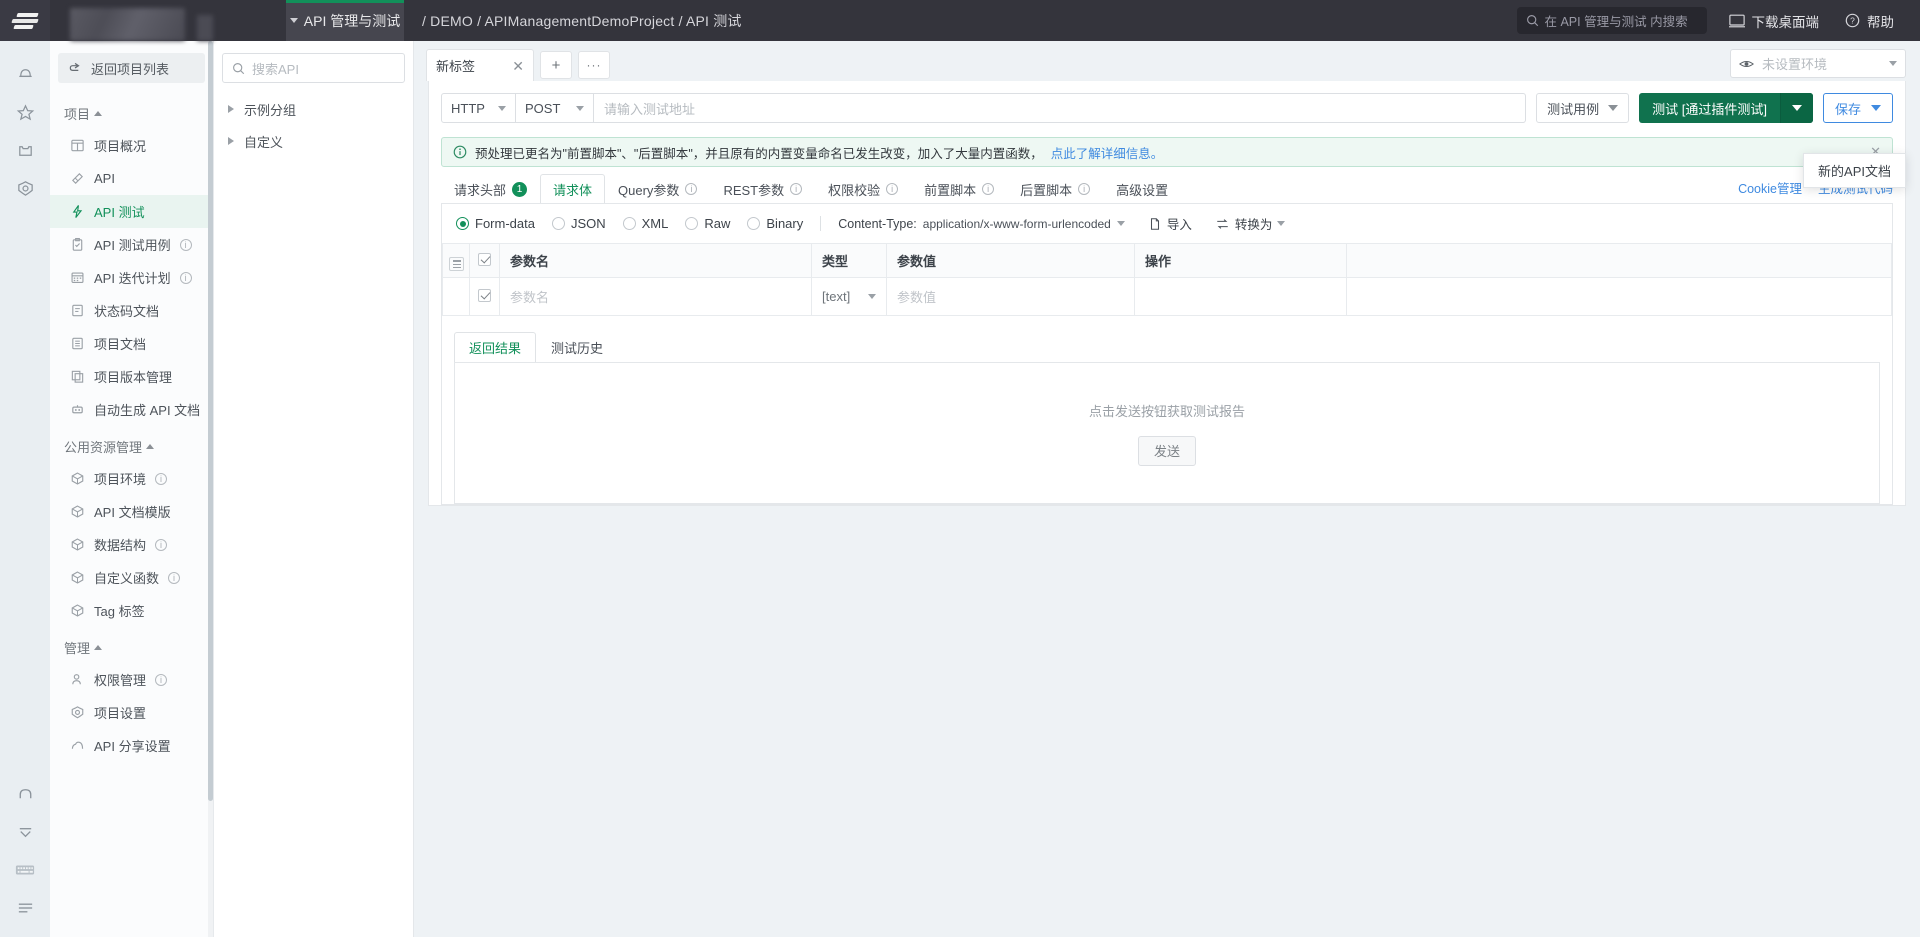 This screenshot has height=937, width=1920. I want to click on import-button: 导入, so click(1170, 223).